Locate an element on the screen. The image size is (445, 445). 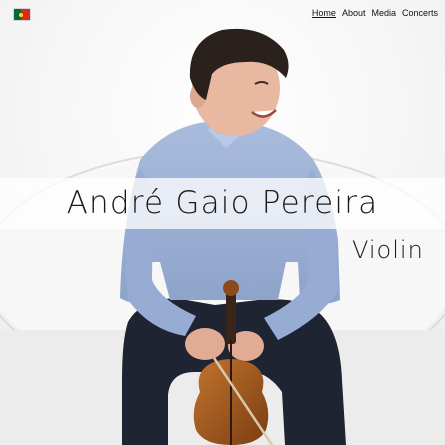
nav-link-about: About is located at coordinates (354, 13).